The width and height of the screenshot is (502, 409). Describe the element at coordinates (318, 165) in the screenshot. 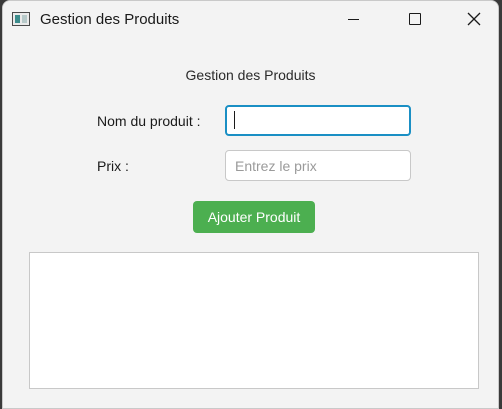

I see `price-input` at that location.